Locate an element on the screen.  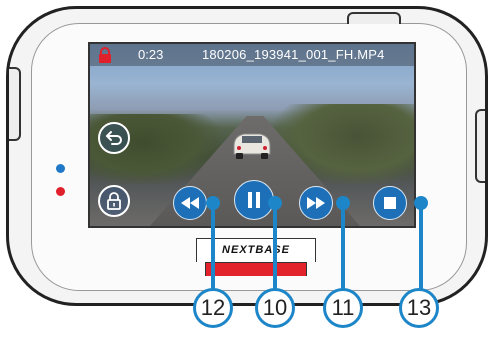
back-button is located at coordinates (114, 138).